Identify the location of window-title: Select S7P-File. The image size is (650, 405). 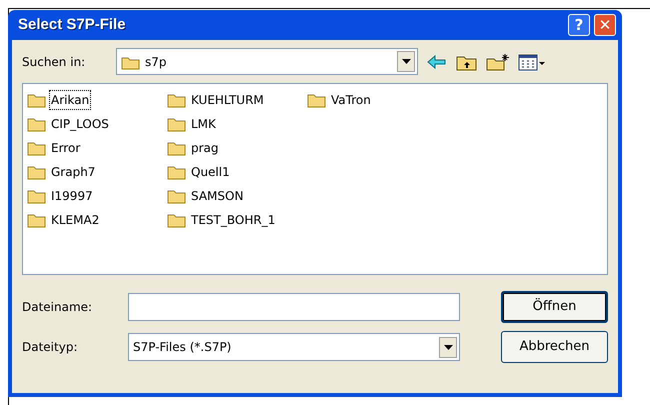
(72, 24).